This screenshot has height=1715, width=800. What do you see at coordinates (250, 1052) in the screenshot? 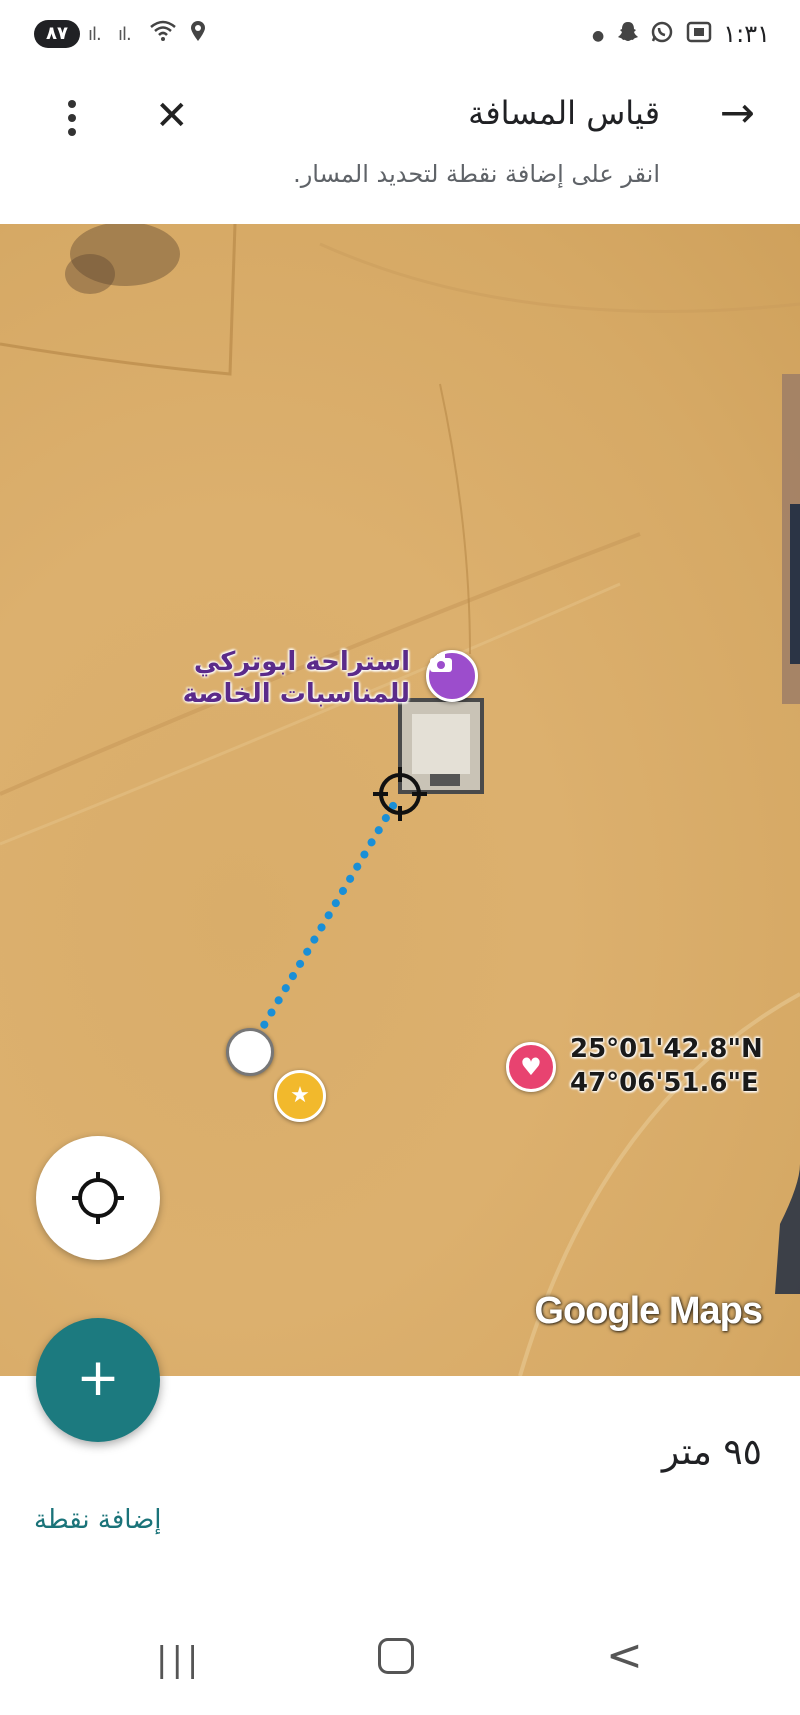
I see `route-start-point` at bounding box center [250, 1052].